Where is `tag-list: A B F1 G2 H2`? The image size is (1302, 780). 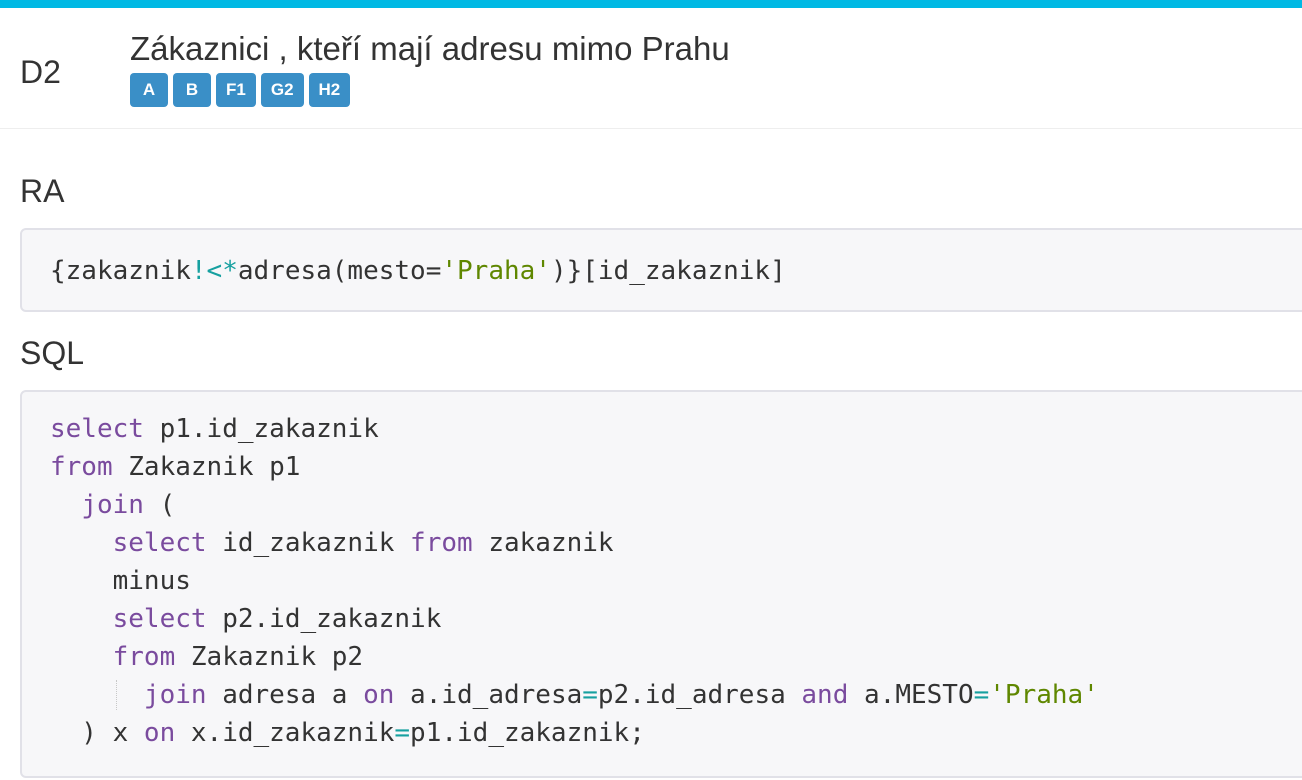
tag-list: A B F1 G2 H2 is located at coordinates (240, 90).